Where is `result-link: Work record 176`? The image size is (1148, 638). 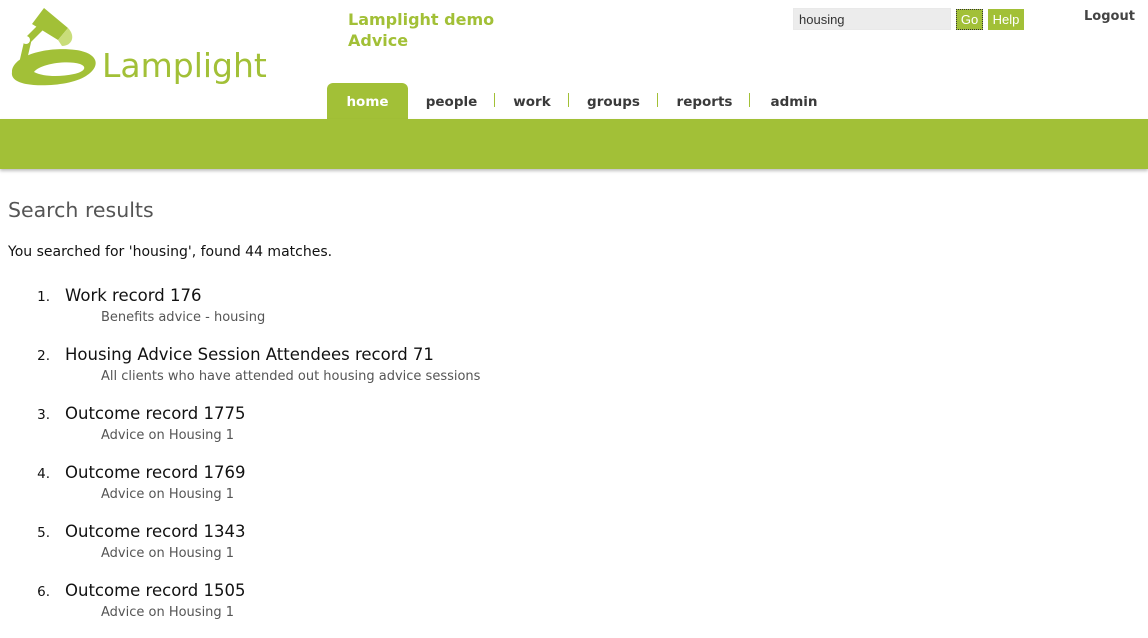
result-link: Work record 176 is located at coordinates (133, 295).